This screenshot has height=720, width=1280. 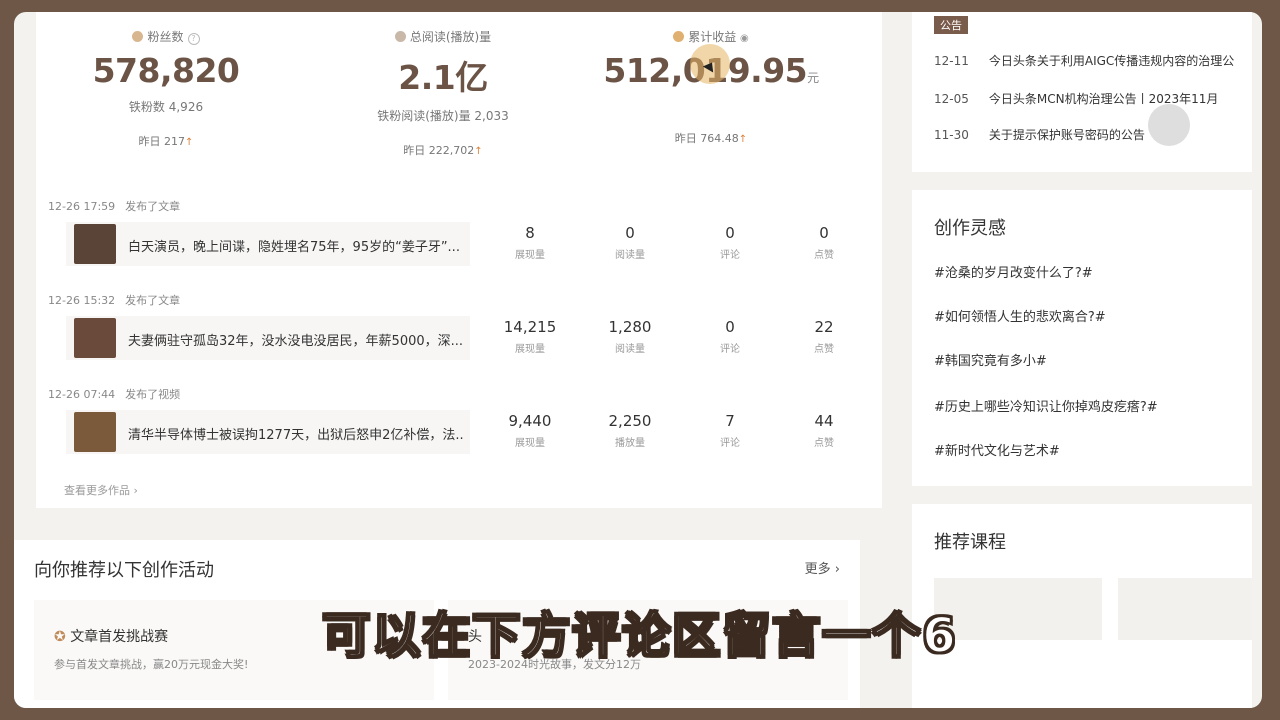 I want to click on post-time: 12-26 07:44, so click(x=82, y=394).